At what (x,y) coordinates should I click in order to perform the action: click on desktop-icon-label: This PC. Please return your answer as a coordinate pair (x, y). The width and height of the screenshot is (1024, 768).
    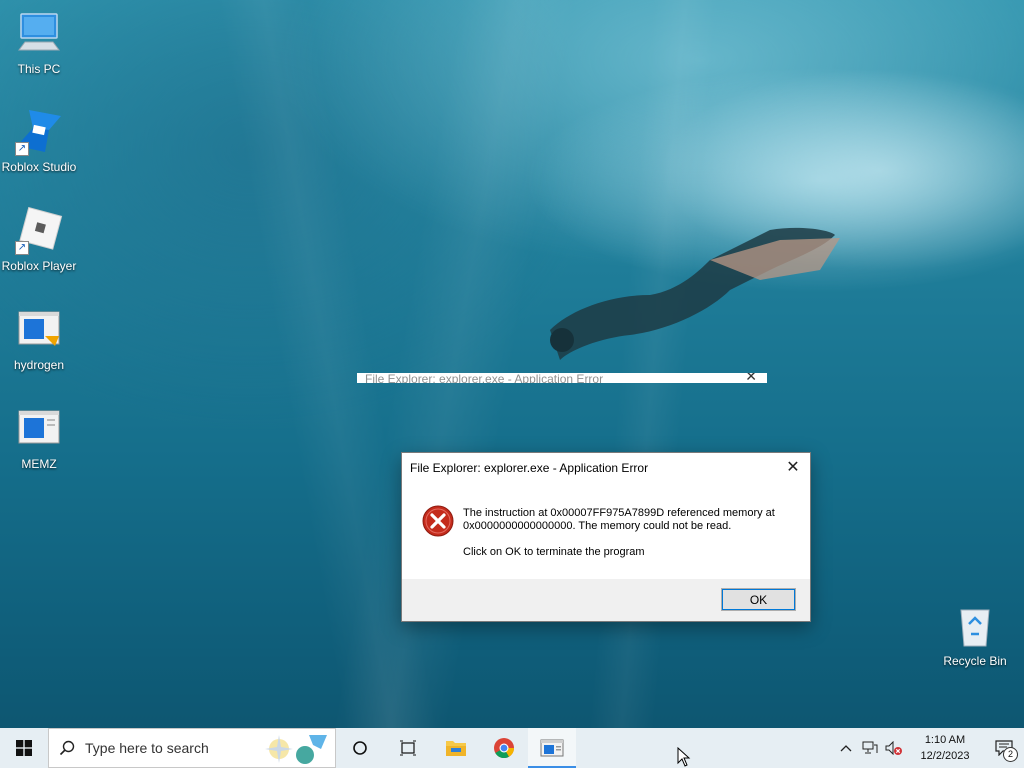
    Looking at the image, I should click on (39, 69).